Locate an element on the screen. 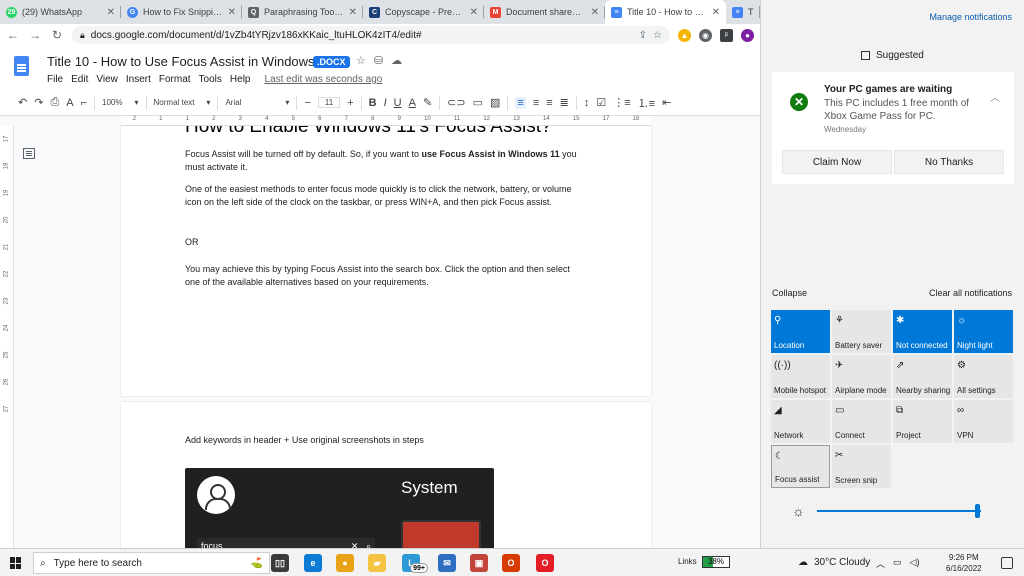  extension-warning-icon: ▲ is located at coordinates (684, 35).